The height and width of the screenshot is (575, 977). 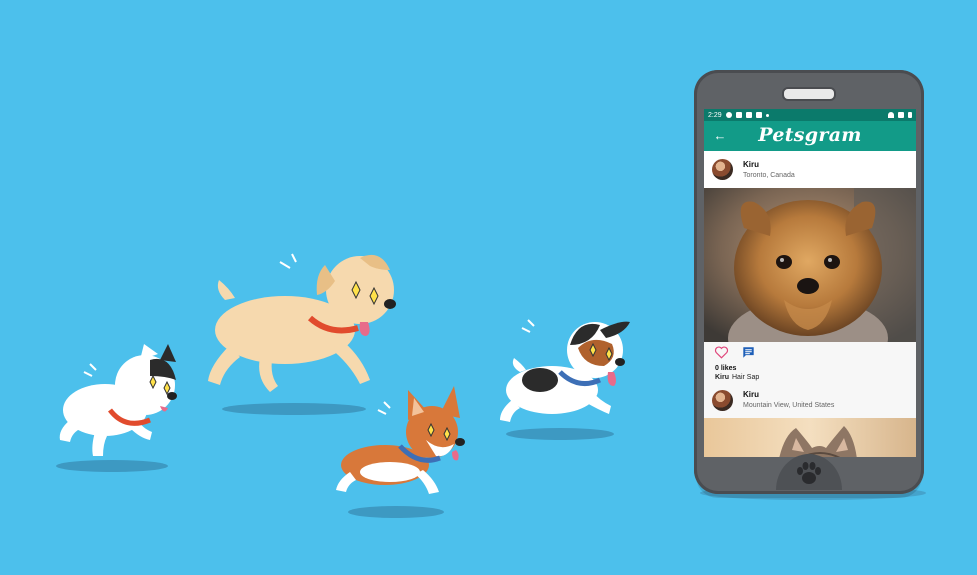 I want to click on shield-icon, so click(x=738, y=115).